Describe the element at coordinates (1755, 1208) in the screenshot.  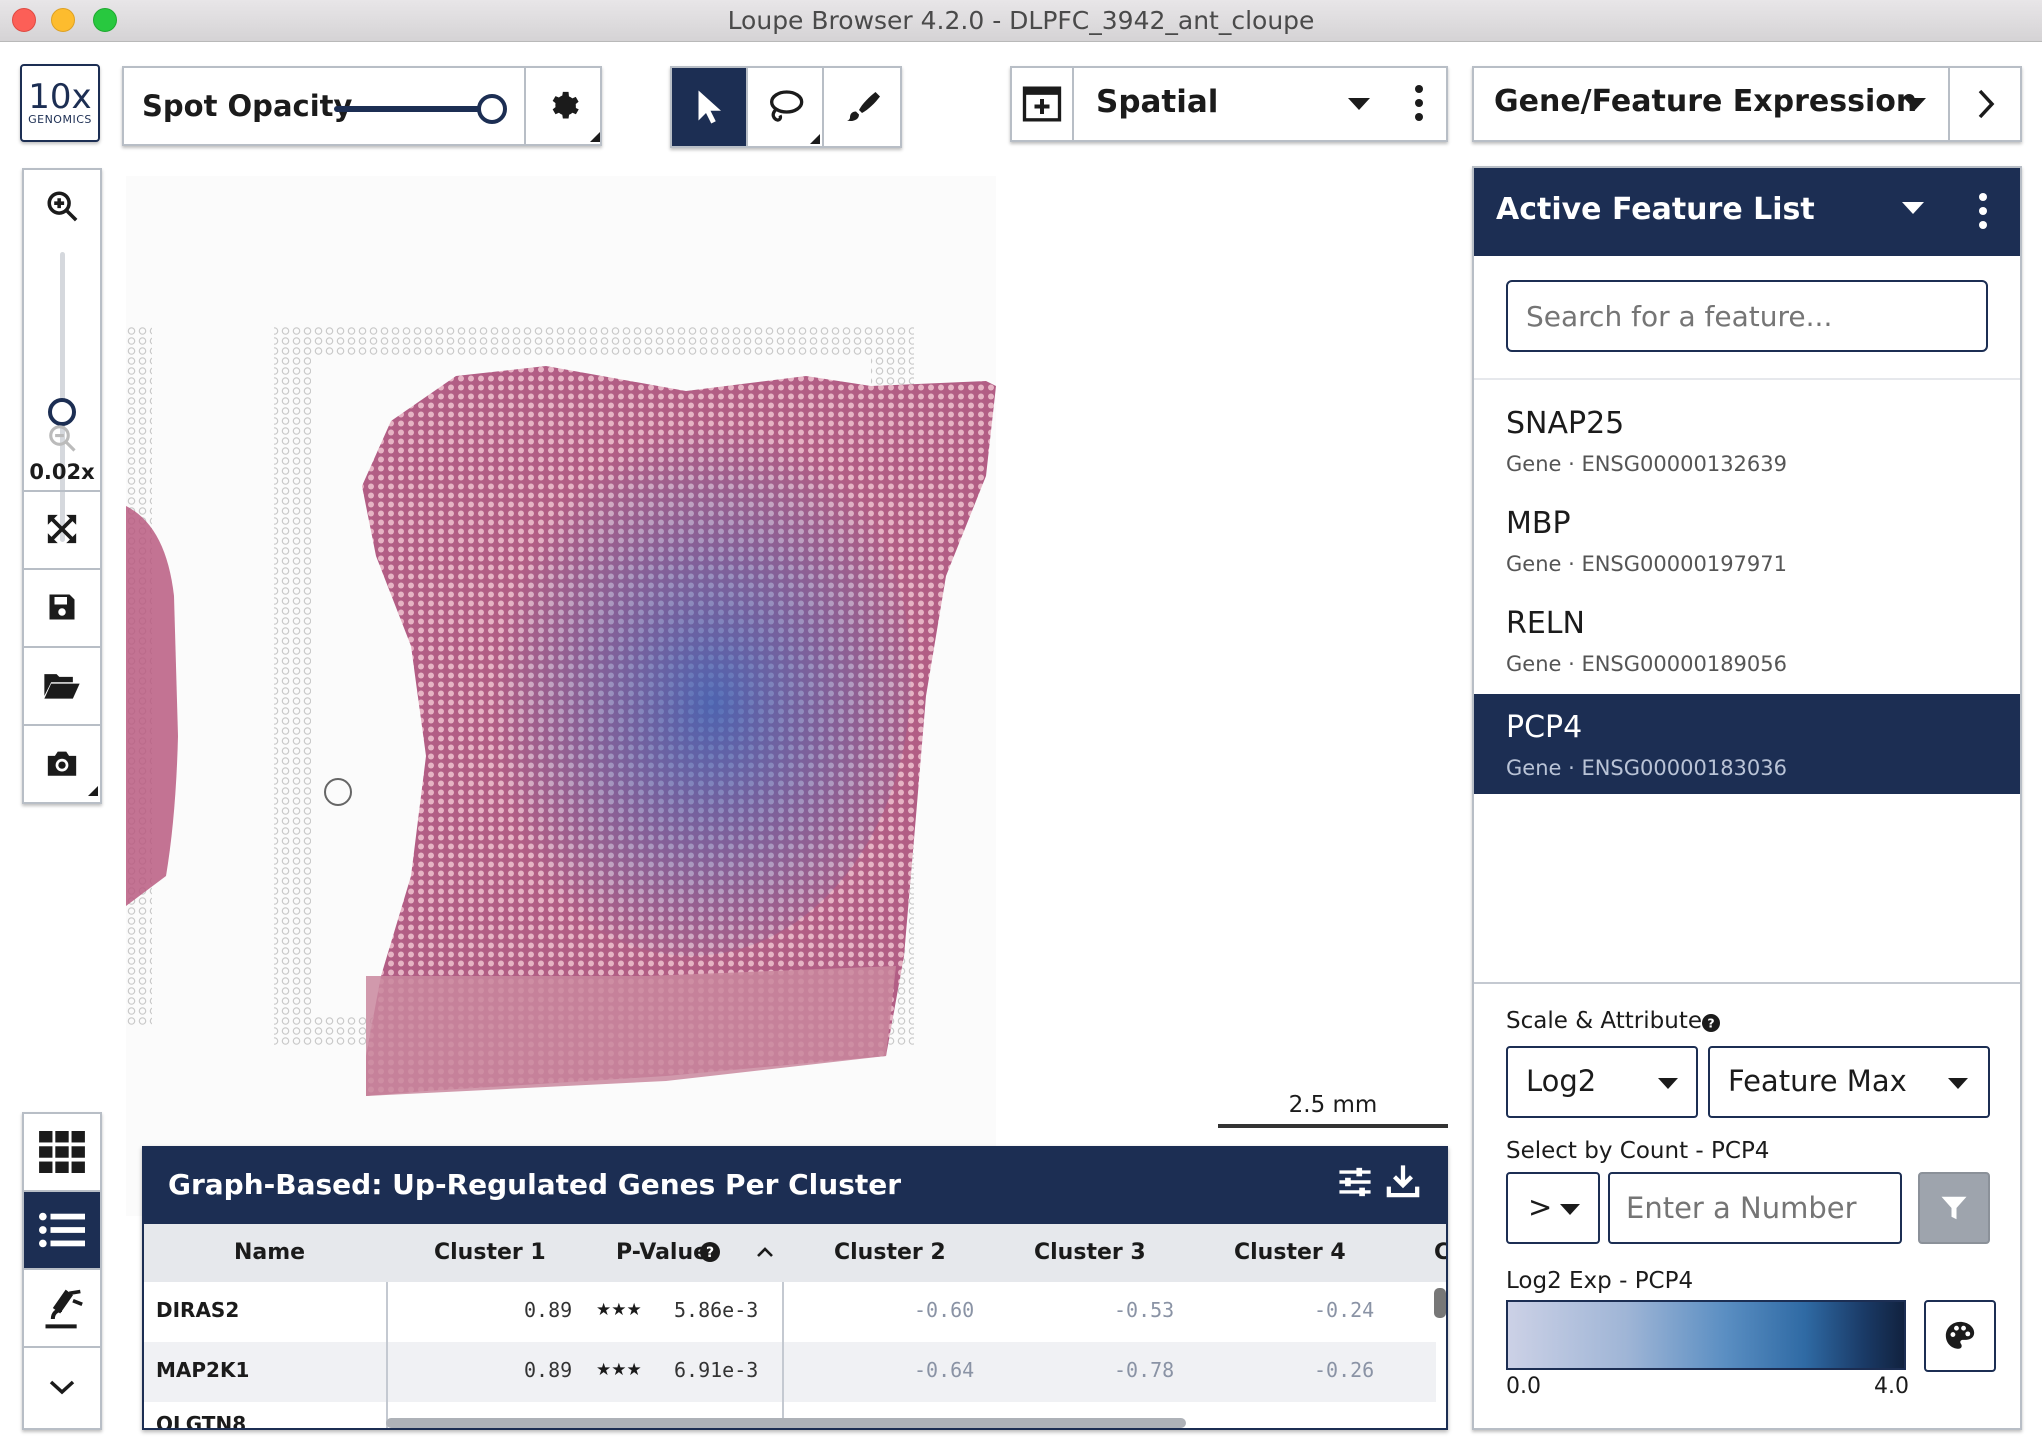
I see `count-threshold-input` at that location.